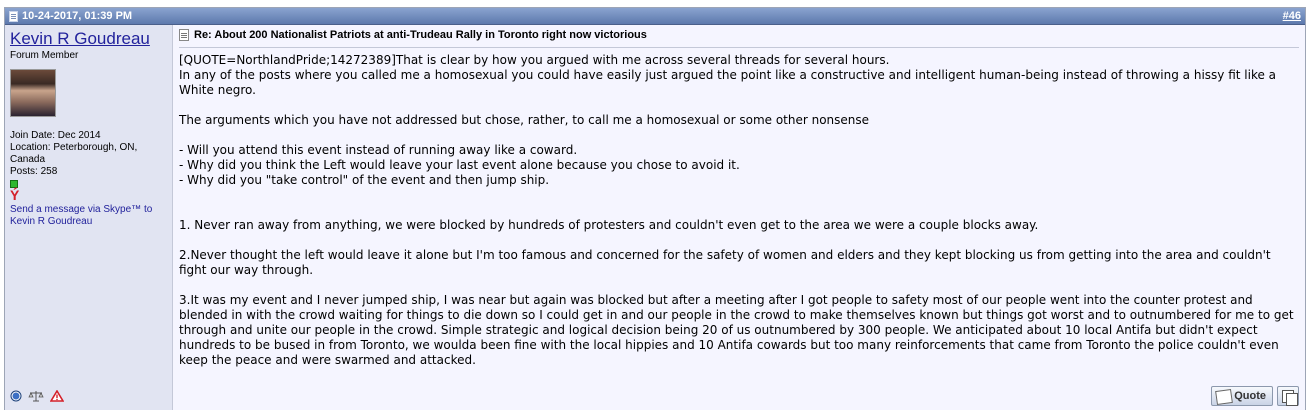 This screenshot has width=1311, height=412. What do you see at coordinates (15, 195) in the screenshot?
I see `reputation-icon: Ý` at bounding box center [15, 195].